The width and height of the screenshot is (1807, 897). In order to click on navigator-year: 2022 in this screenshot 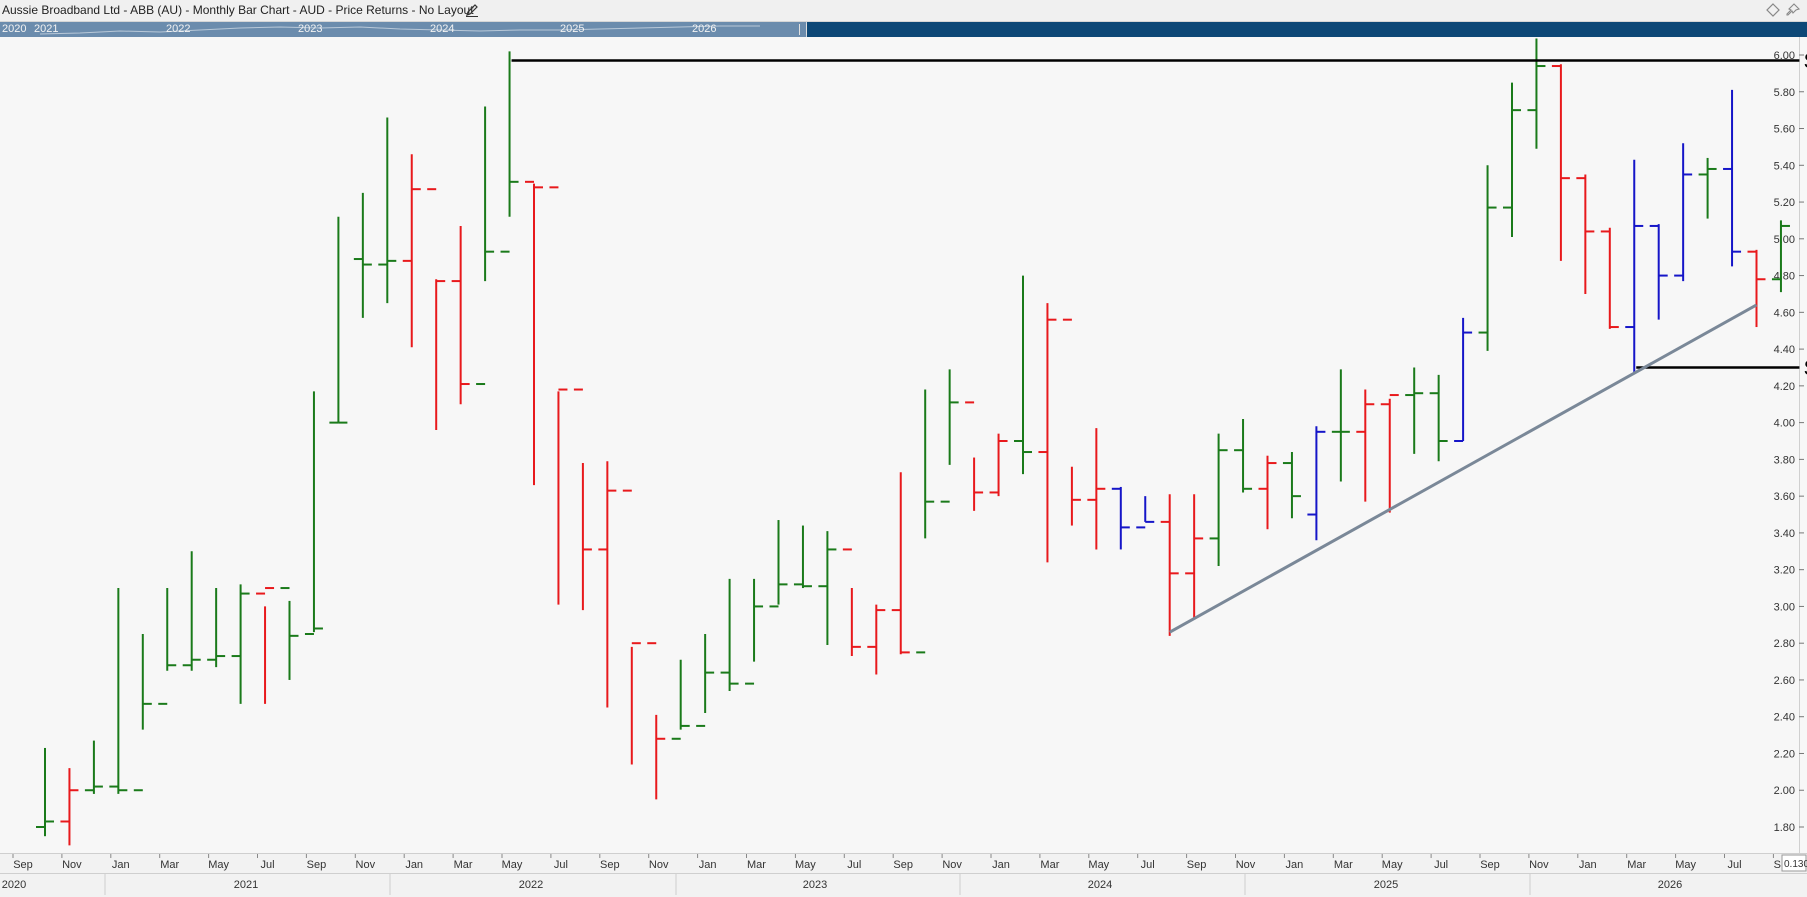, I will do `click(178, 29)`.